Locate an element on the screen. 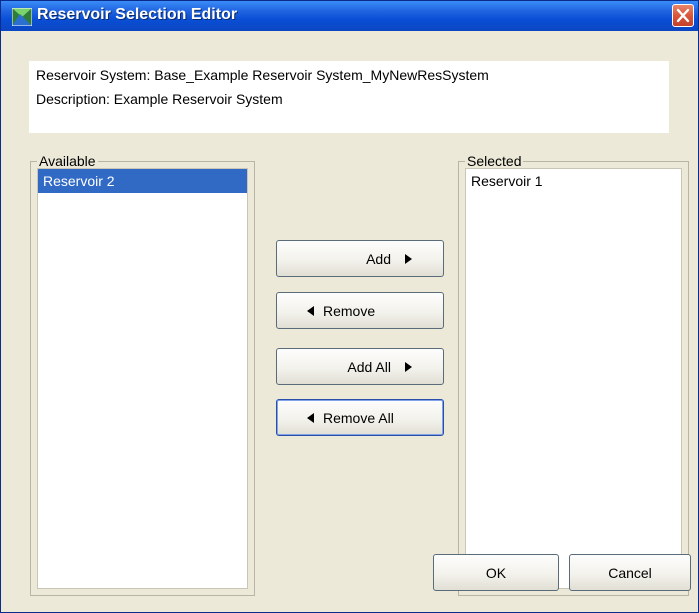 Image resolution: width=699 pixels, height=613 pixels. ok-button: OK is located at coordinates (496, 572).